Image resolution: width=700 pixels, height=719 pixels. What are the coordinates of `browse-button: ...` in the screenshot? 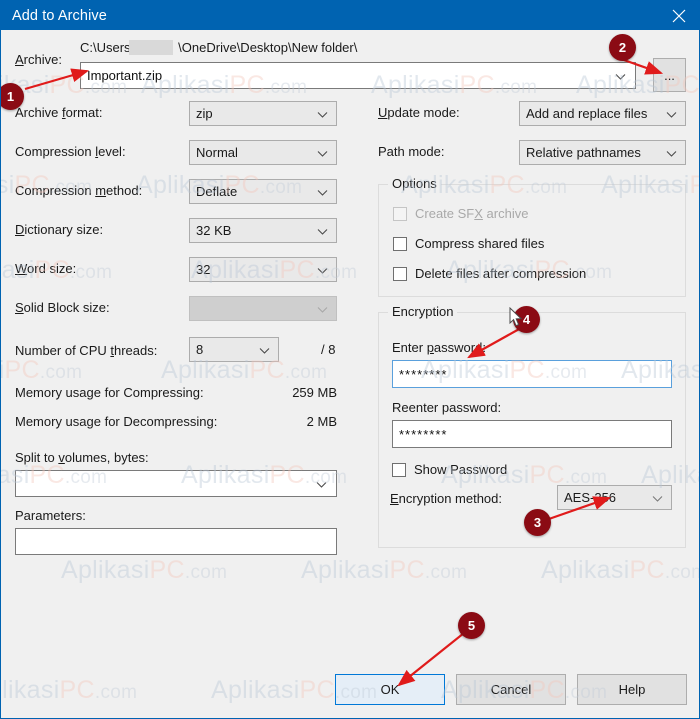 It's located at (669, 75).